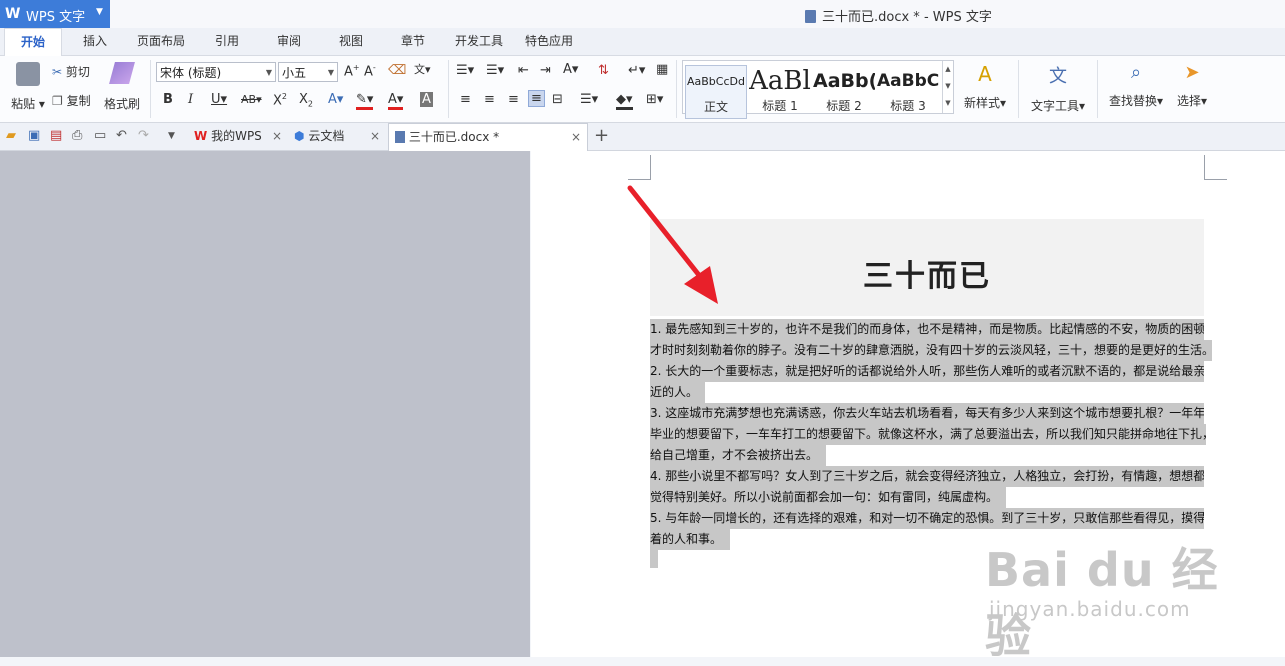  What do you see at coordinates (34, 135) in the screenshot?
I see `save-icon: ▣` at bounding box center [34, 135].